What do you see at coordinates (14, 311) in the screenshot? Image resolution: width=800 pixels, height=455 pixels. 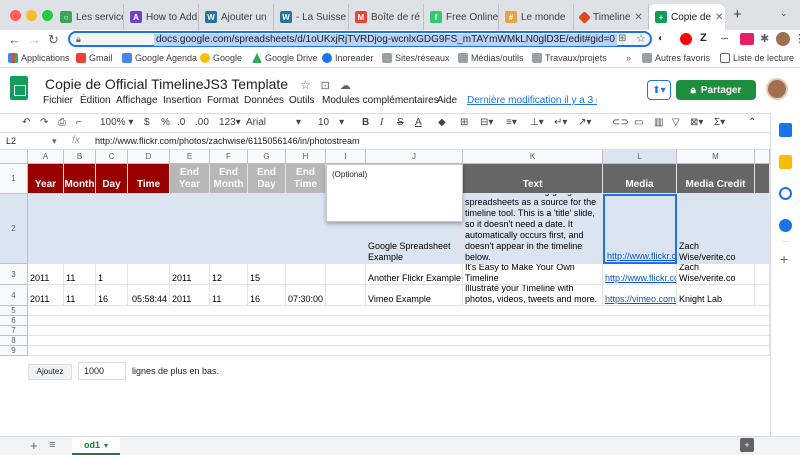 I see `row-header: 5` at bounding box center [14, 311].